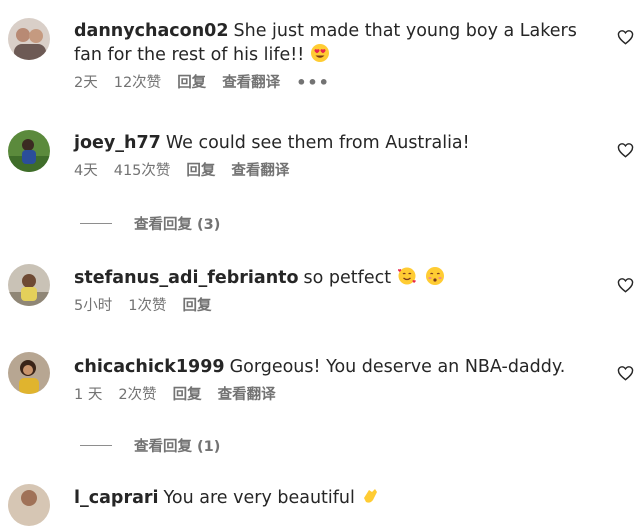 The image size is (640, 526). What do you see at coordinates (397, 367) in the screenshot?
I see `comment-content: Gorgeous! You deserve an NBA-daddy.` at bounding box center [397, 367].